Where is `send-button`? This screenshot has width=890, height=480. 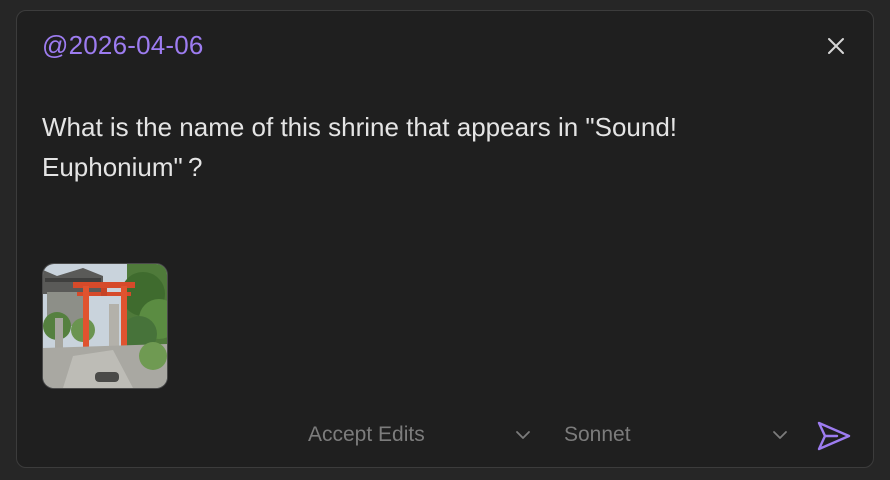 send-button is located at coordinates (834, 436).